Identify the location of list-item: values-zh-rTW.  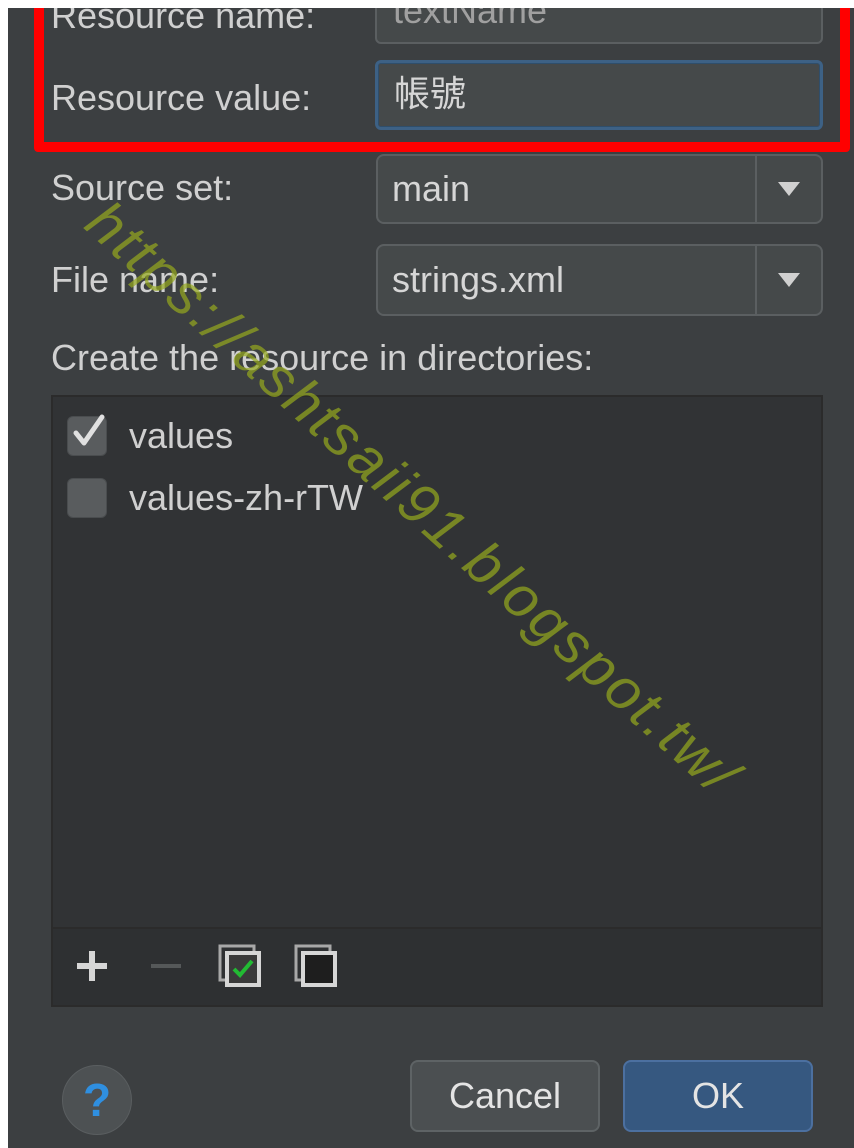
(215, 498).